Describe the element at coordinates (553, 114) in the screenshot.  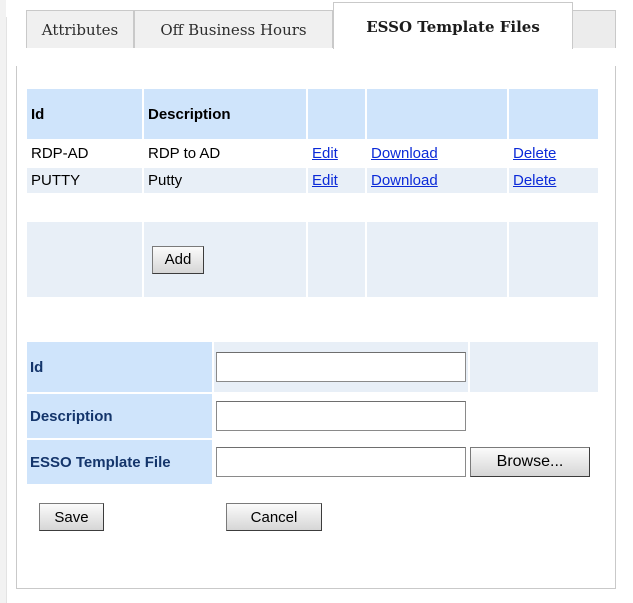
I see `column-header-delete` at that location.